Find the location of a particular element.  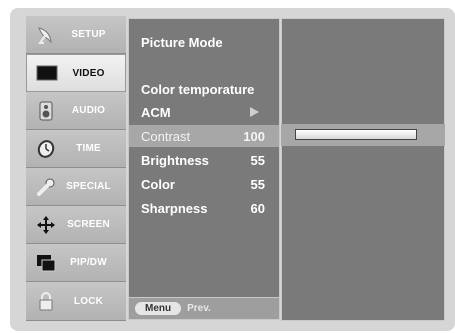

menu-label-pipdw: PIP/DW is located at coordinates (88, 262).